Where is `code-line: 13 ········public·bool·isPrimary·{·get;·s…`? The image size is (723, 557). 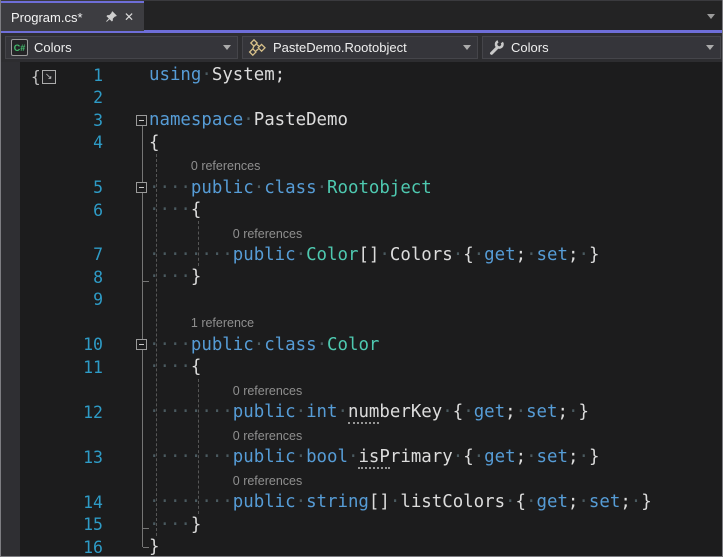
code-line: 13 ········public·bool·isPrimary·{·get;·s… is located at coordinates (361, 458).